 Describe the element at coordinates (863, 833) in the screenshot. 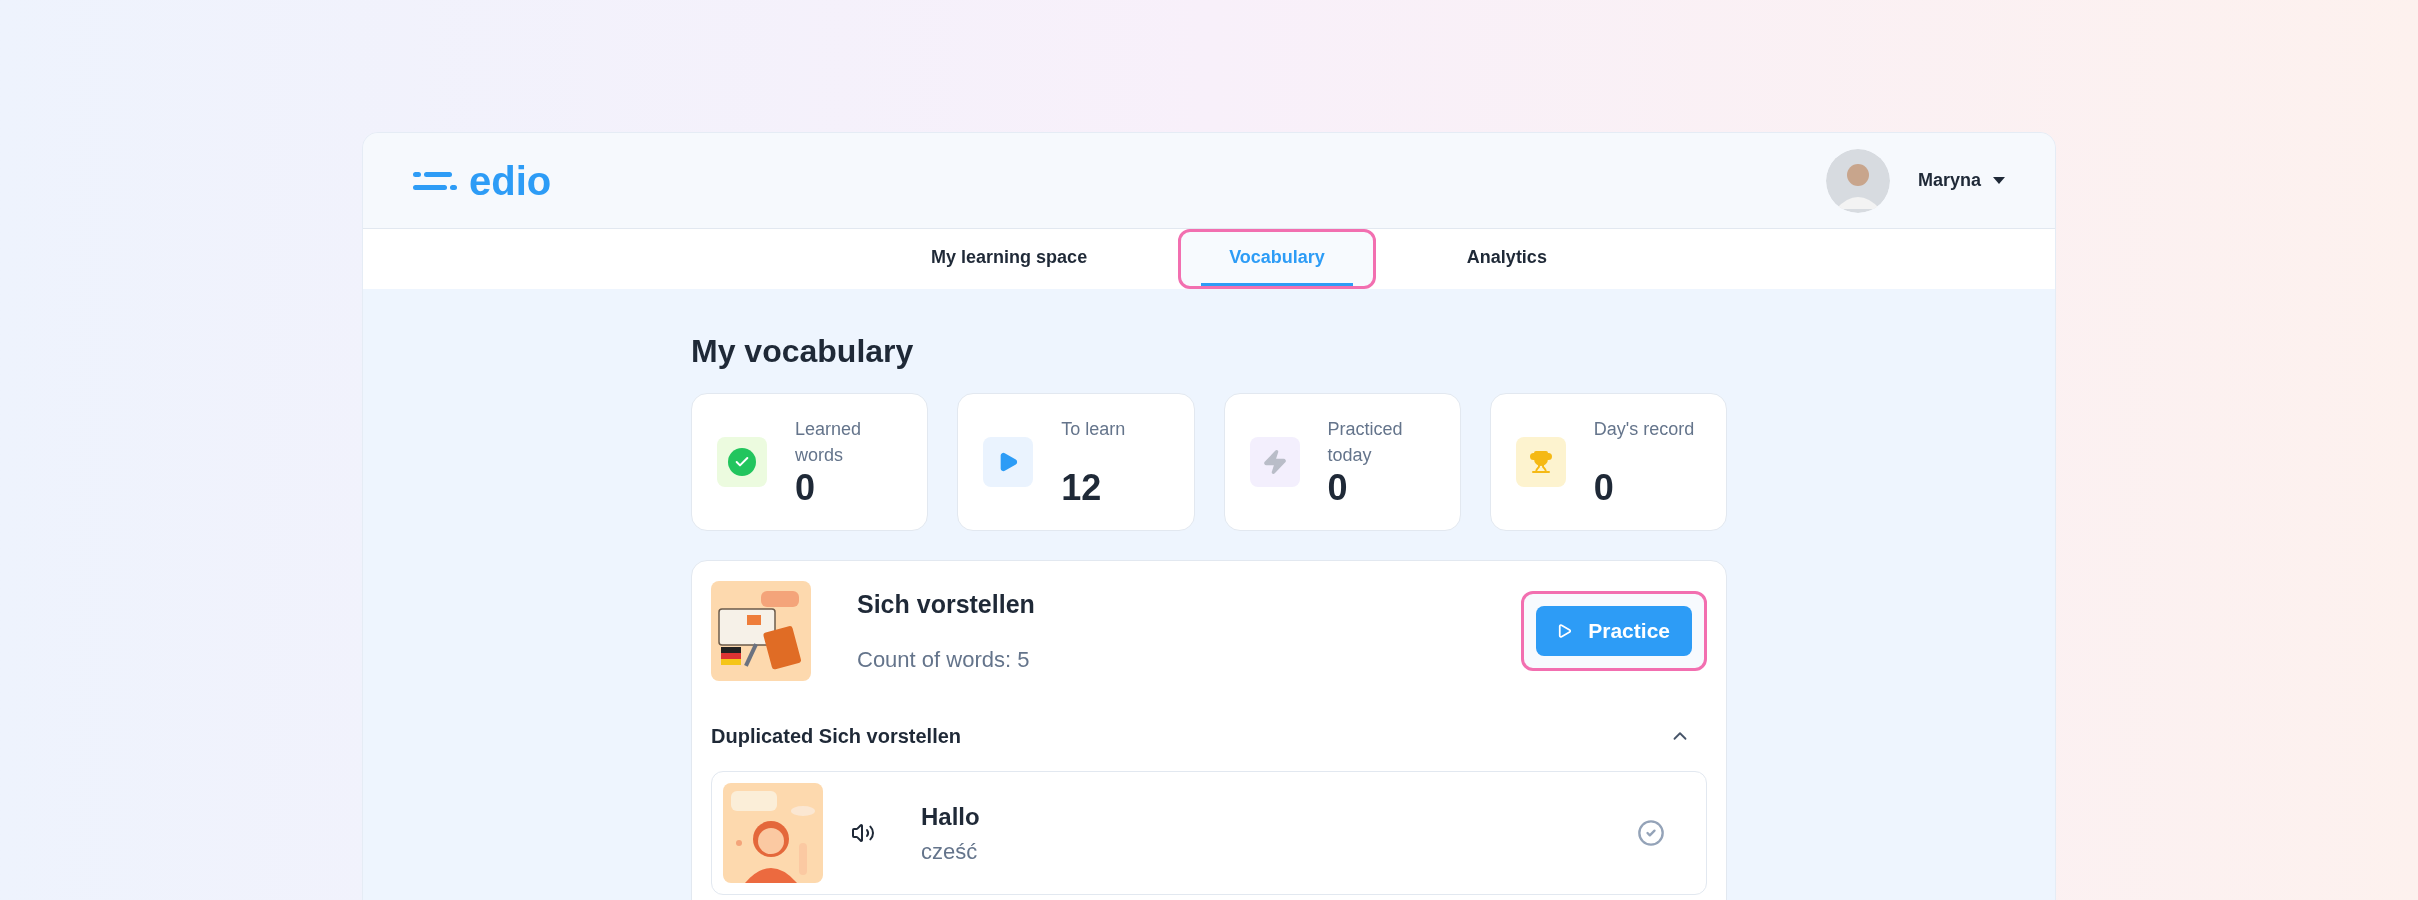

I see `speaker-icon` at that location.